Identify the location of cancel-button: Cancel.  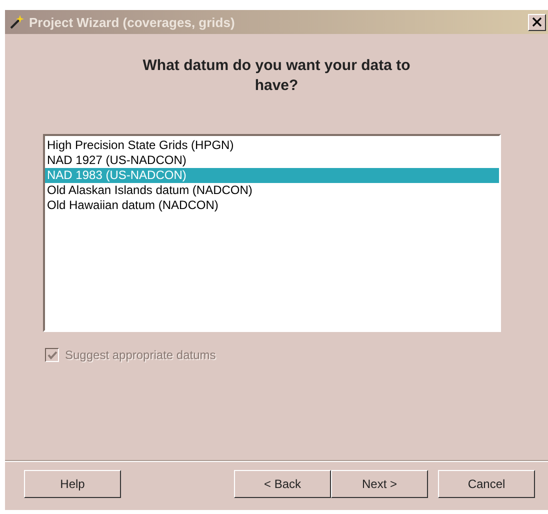
(486, 484).